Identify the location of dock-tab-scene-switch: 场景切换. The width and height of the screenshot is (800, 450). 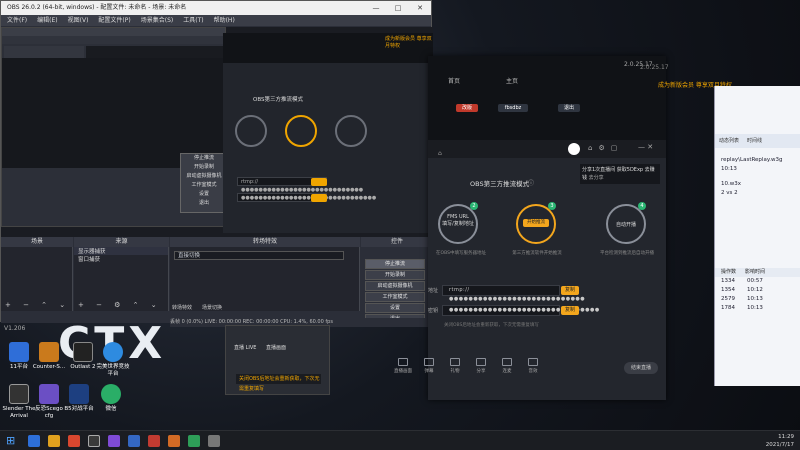
(212, 307).